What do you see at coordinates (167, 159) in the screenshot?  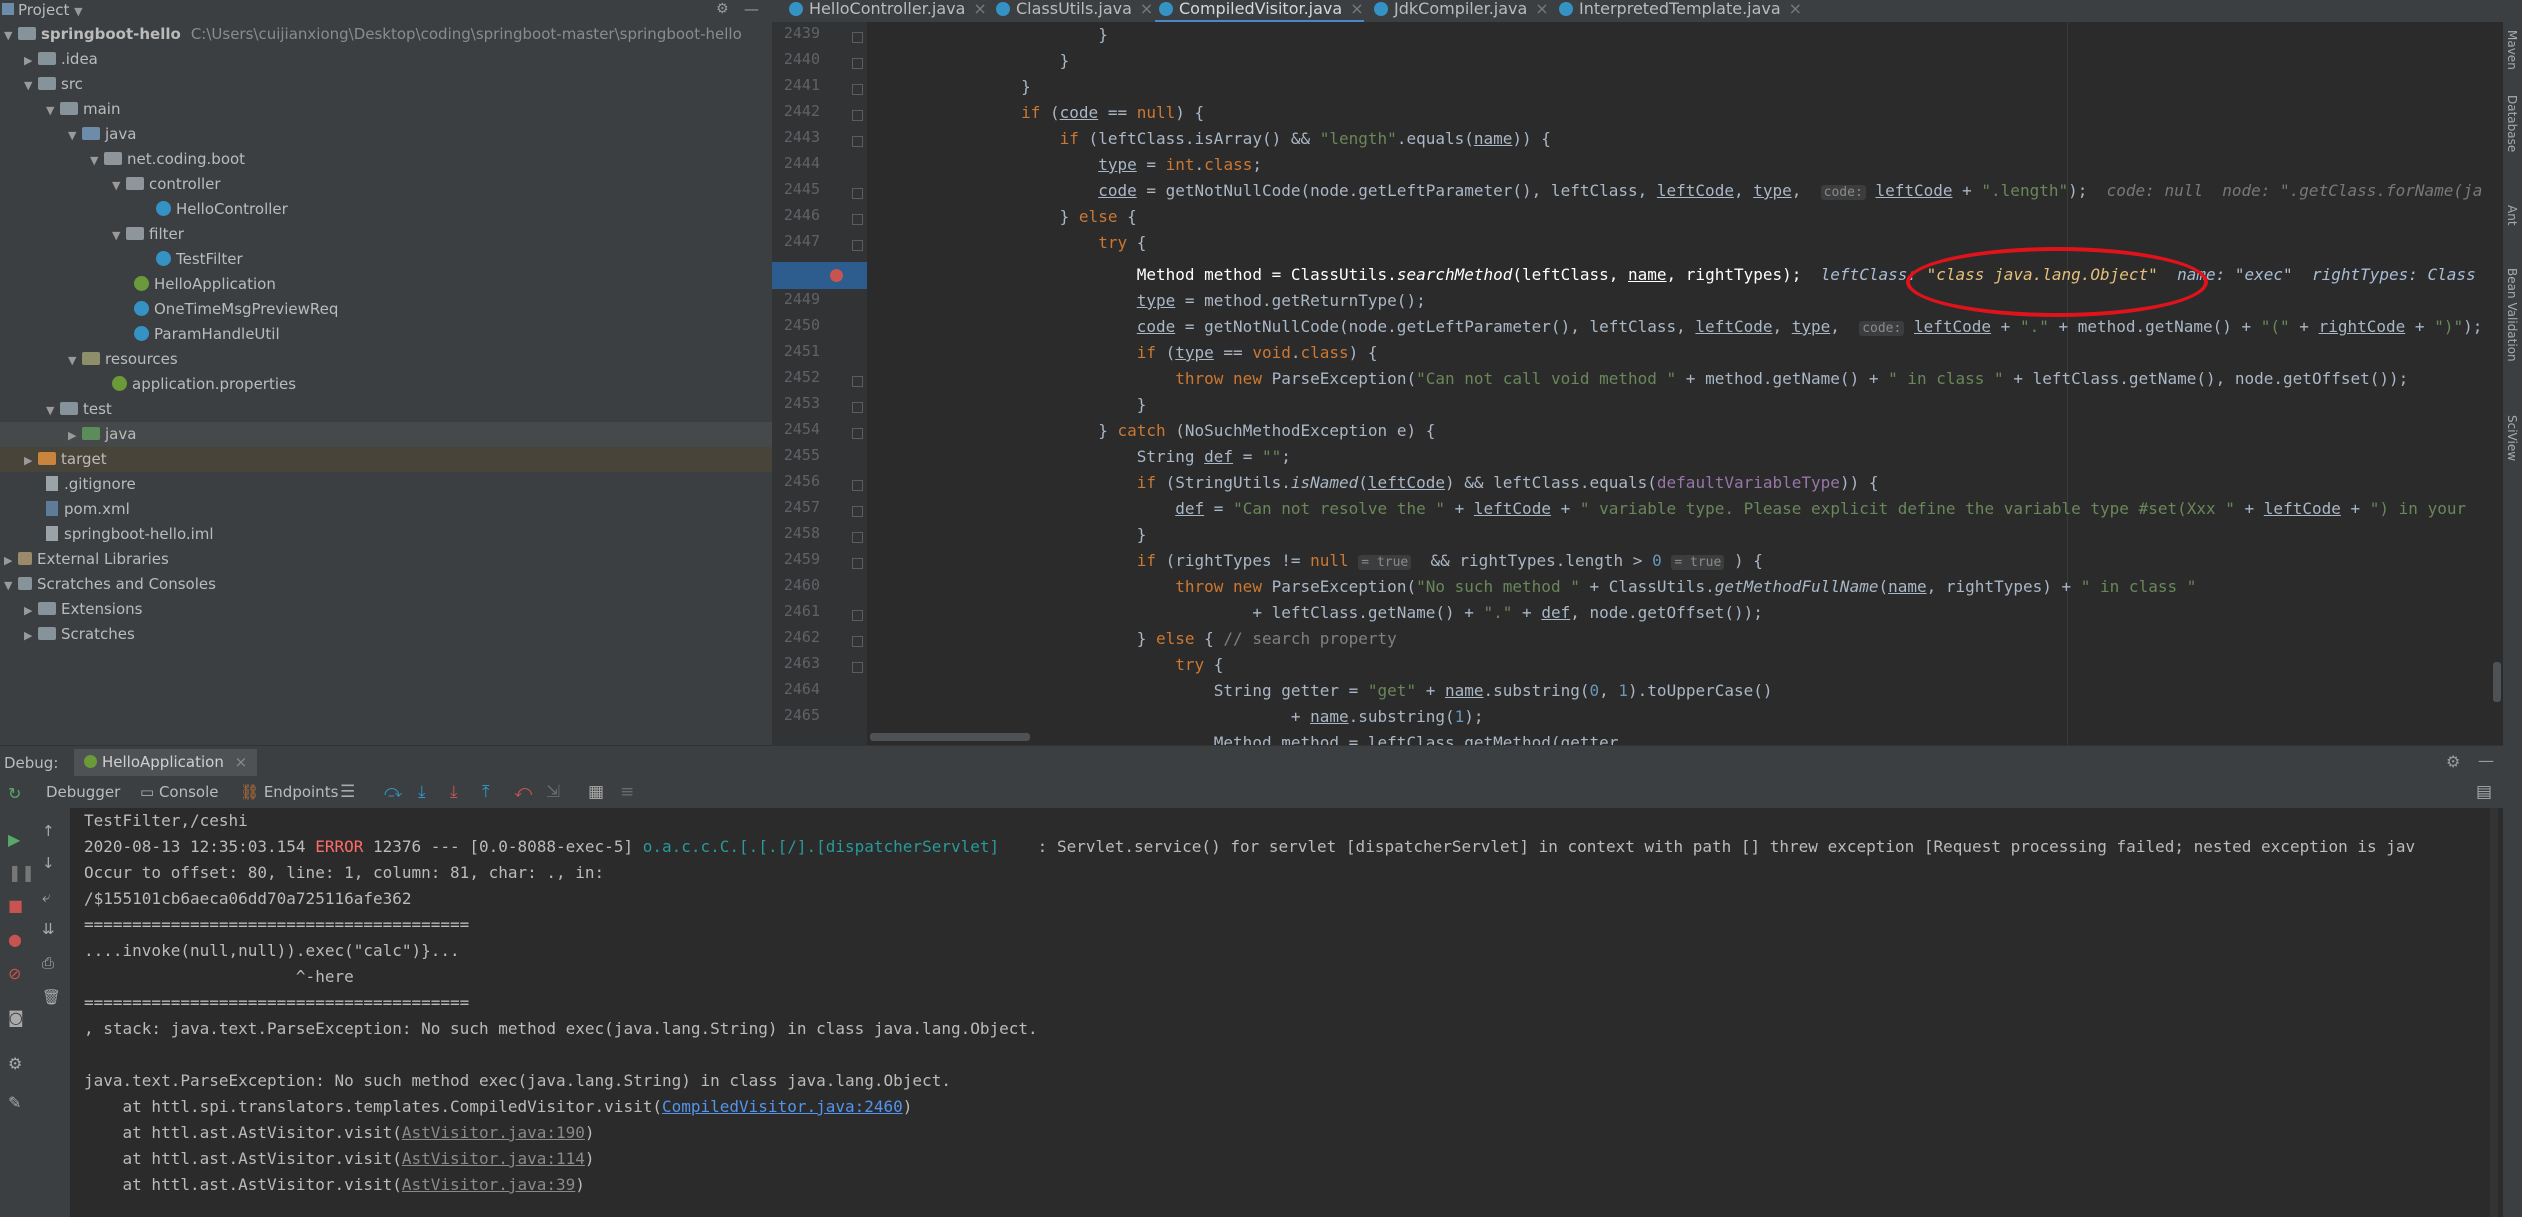 I see `tree-node-package: ▼ net.coding.boot` at bounding box center [167, 159].